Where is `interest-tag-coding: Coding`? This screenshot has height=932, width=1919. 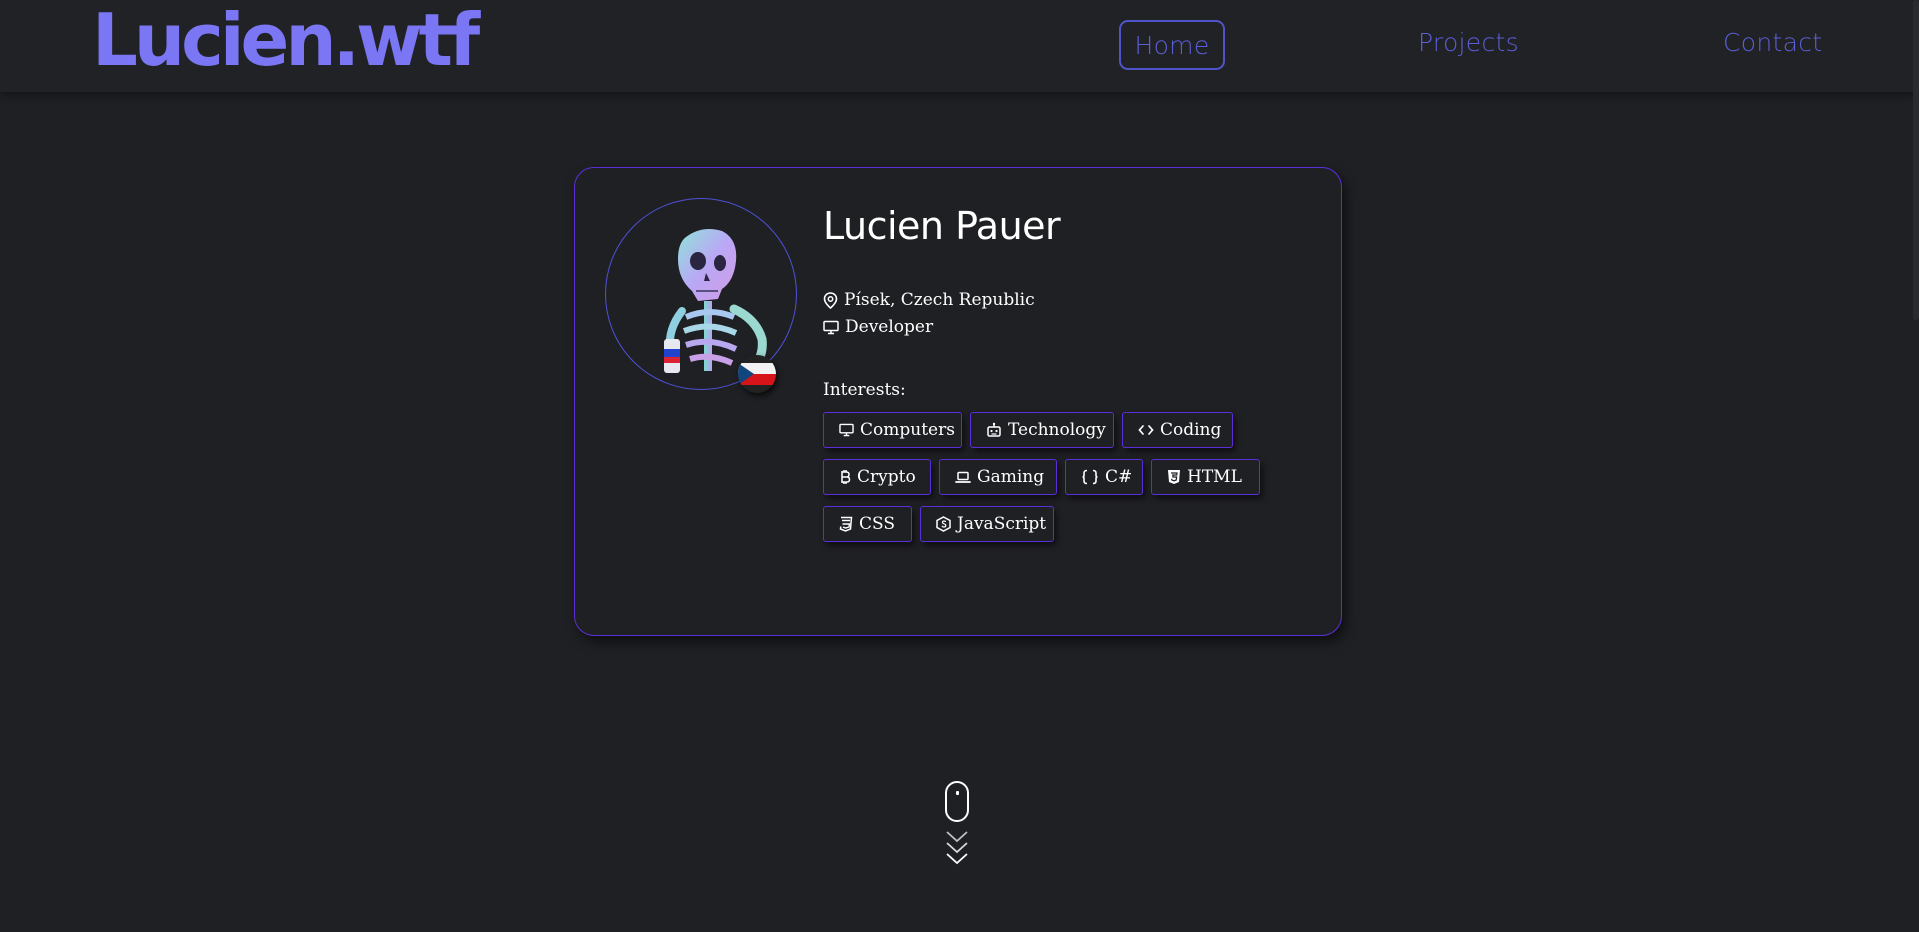 interest-tag-coding: Coding is located at coordinates (1177, 430).